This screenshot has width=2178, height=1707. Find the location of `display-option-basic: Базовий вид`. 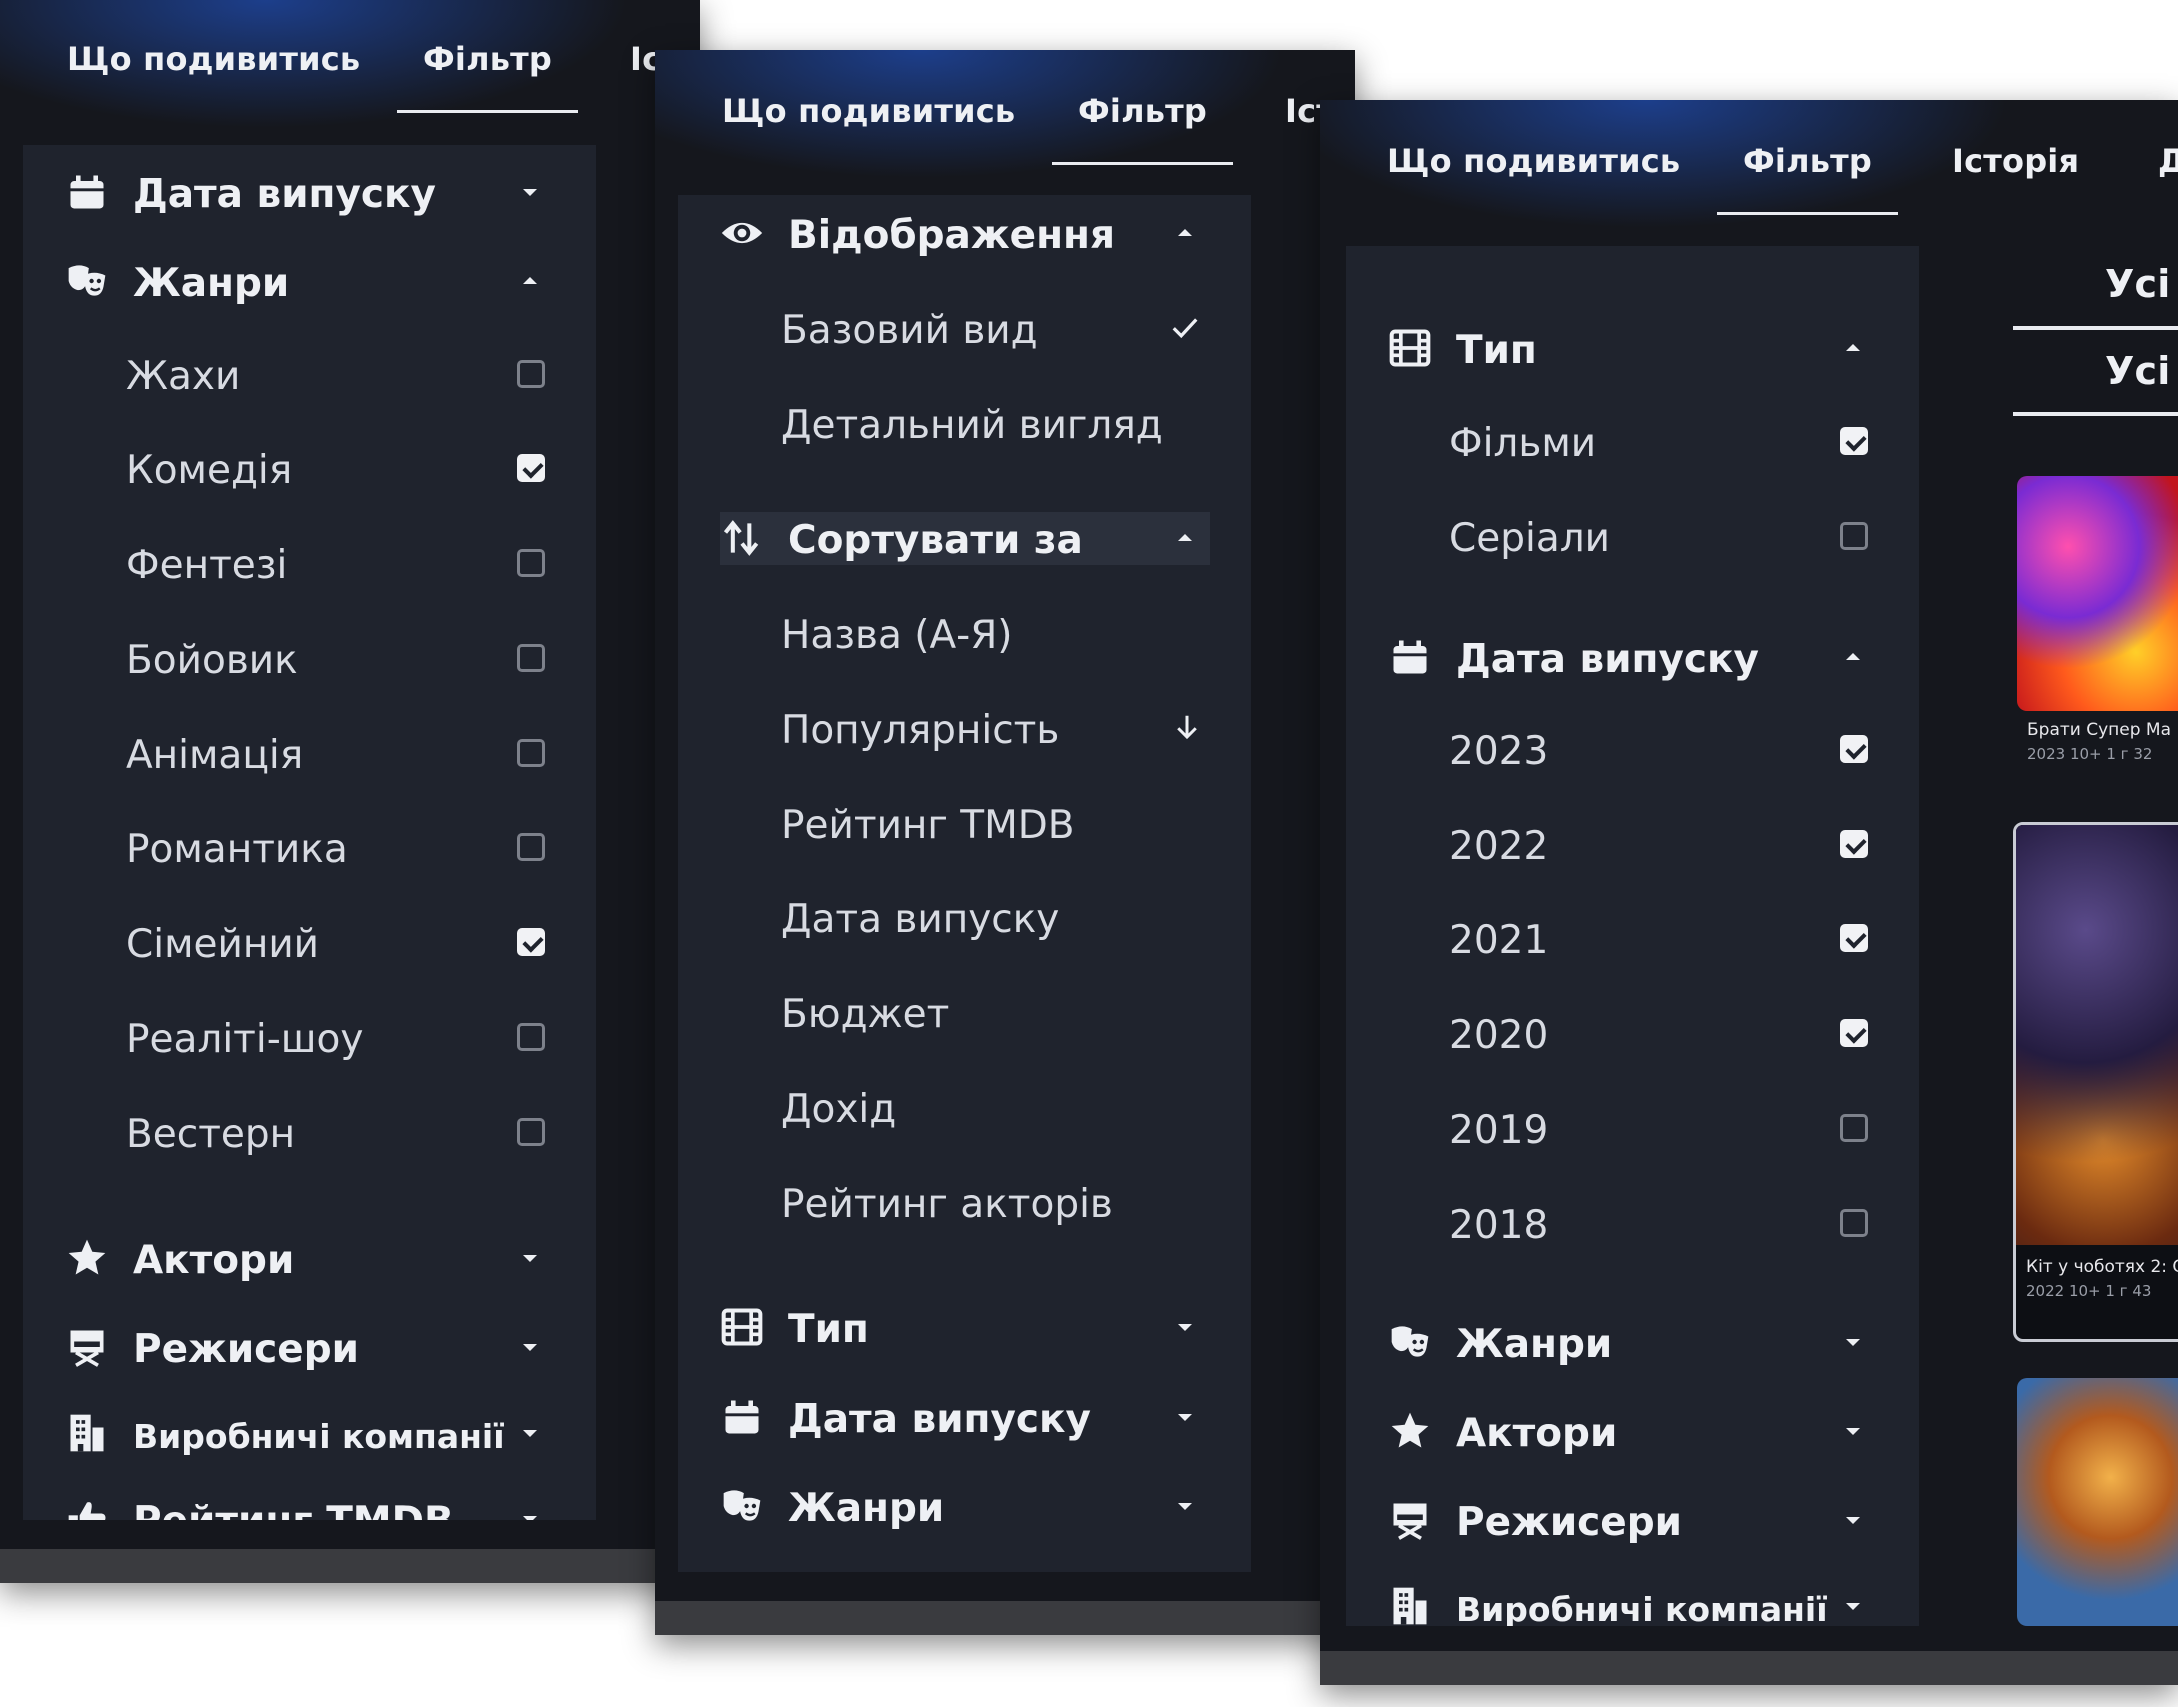

display-option-basic: Базовий вид is located at coordinates (964, 328).